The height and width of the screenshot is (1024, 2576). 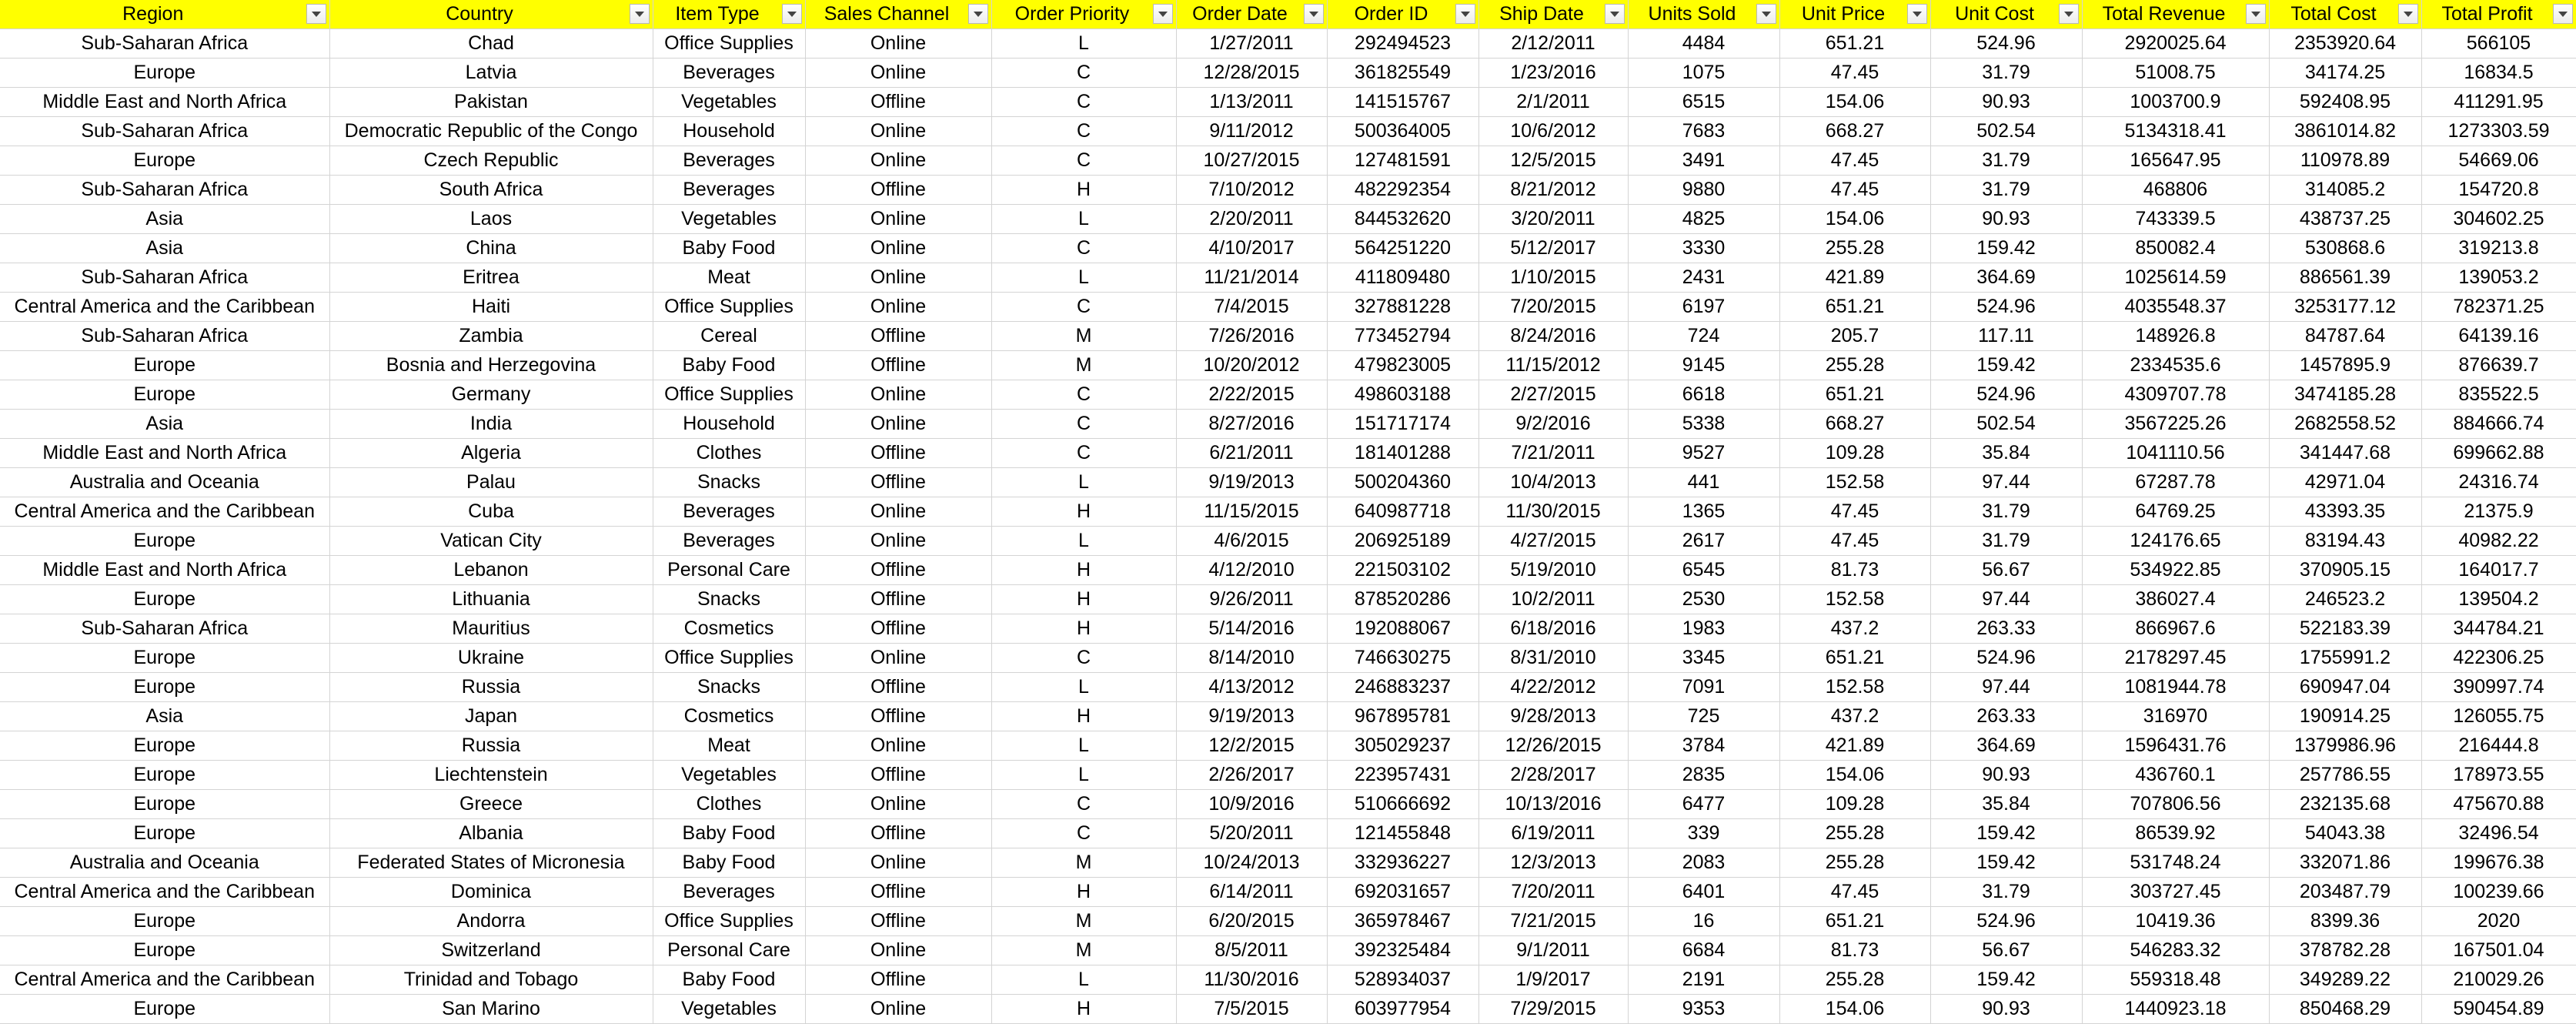 What do you see at coordinates (1403, 804) in the screenshot?
I see `table-cell: 510666692` at bounding box center [1403, 804].